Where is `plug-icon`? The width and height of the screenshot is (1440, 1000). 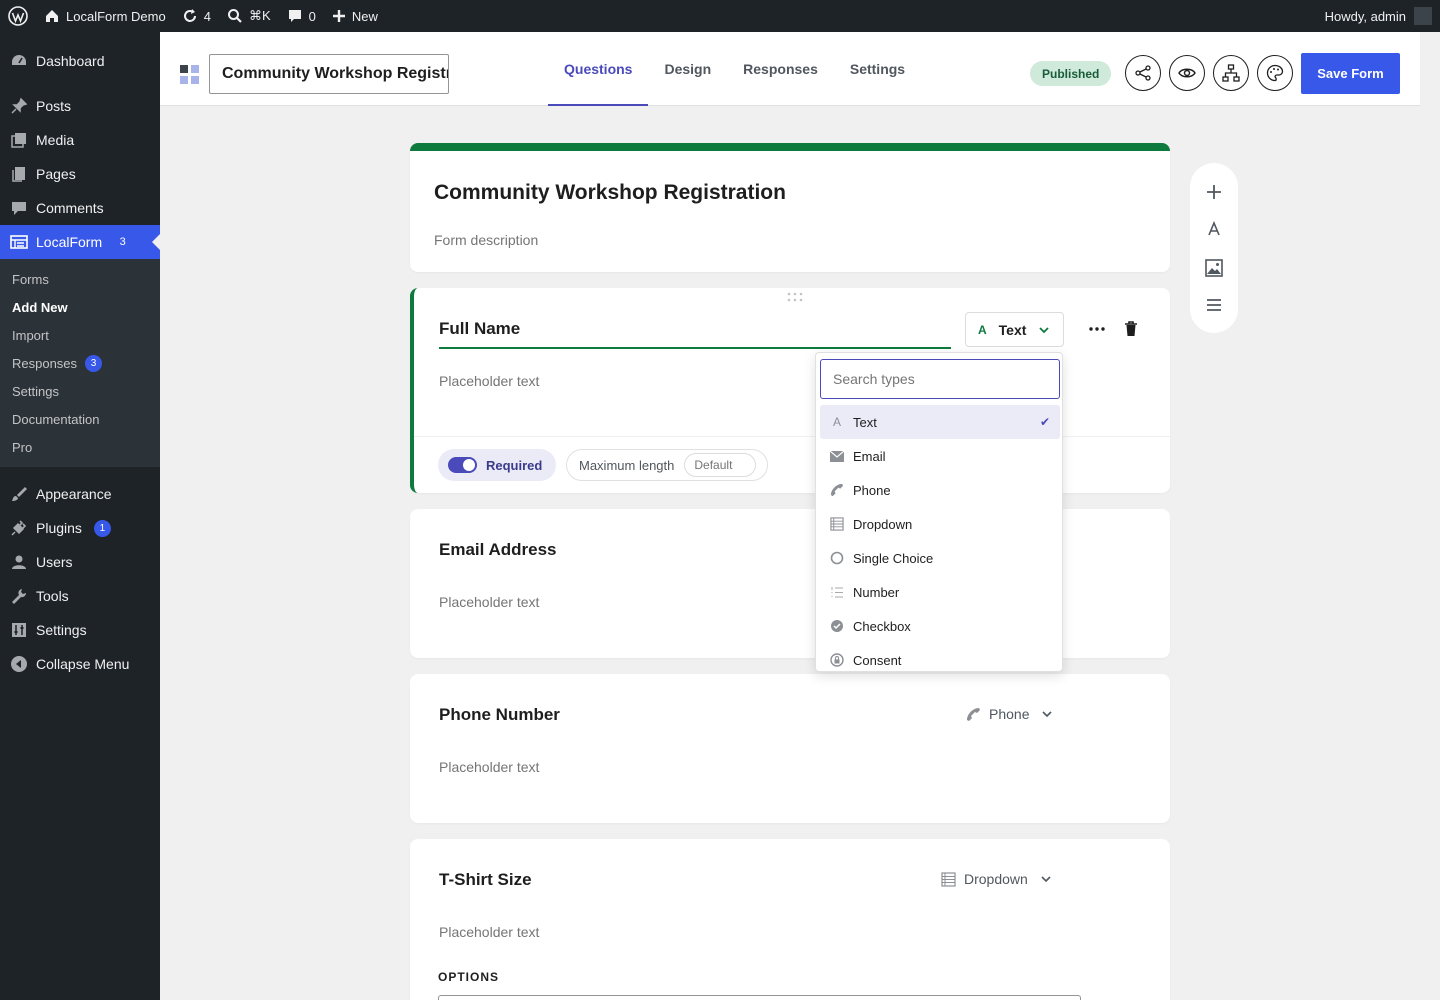 plug-icon is located at coordinates (19, 528).